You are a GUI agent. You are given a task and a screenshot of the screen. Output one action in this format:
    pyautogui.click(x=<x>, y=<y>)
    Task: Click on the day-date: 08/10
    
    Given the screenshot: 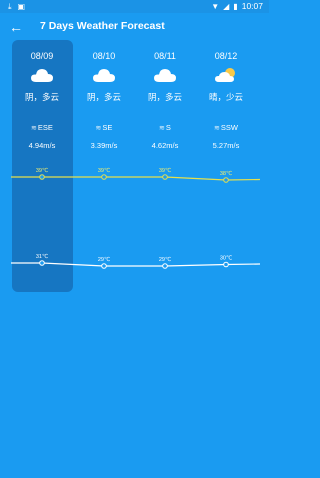 What is the action you would take?
    pyautogui.click(x=104, y=56)
    